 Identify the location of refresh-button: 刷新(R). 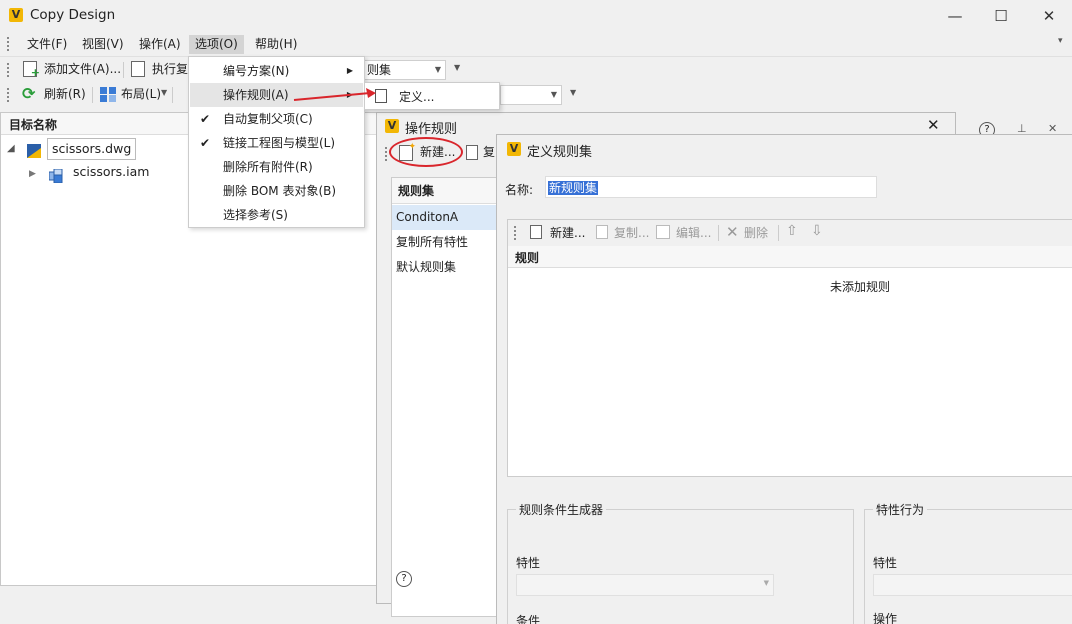
(65, 94).